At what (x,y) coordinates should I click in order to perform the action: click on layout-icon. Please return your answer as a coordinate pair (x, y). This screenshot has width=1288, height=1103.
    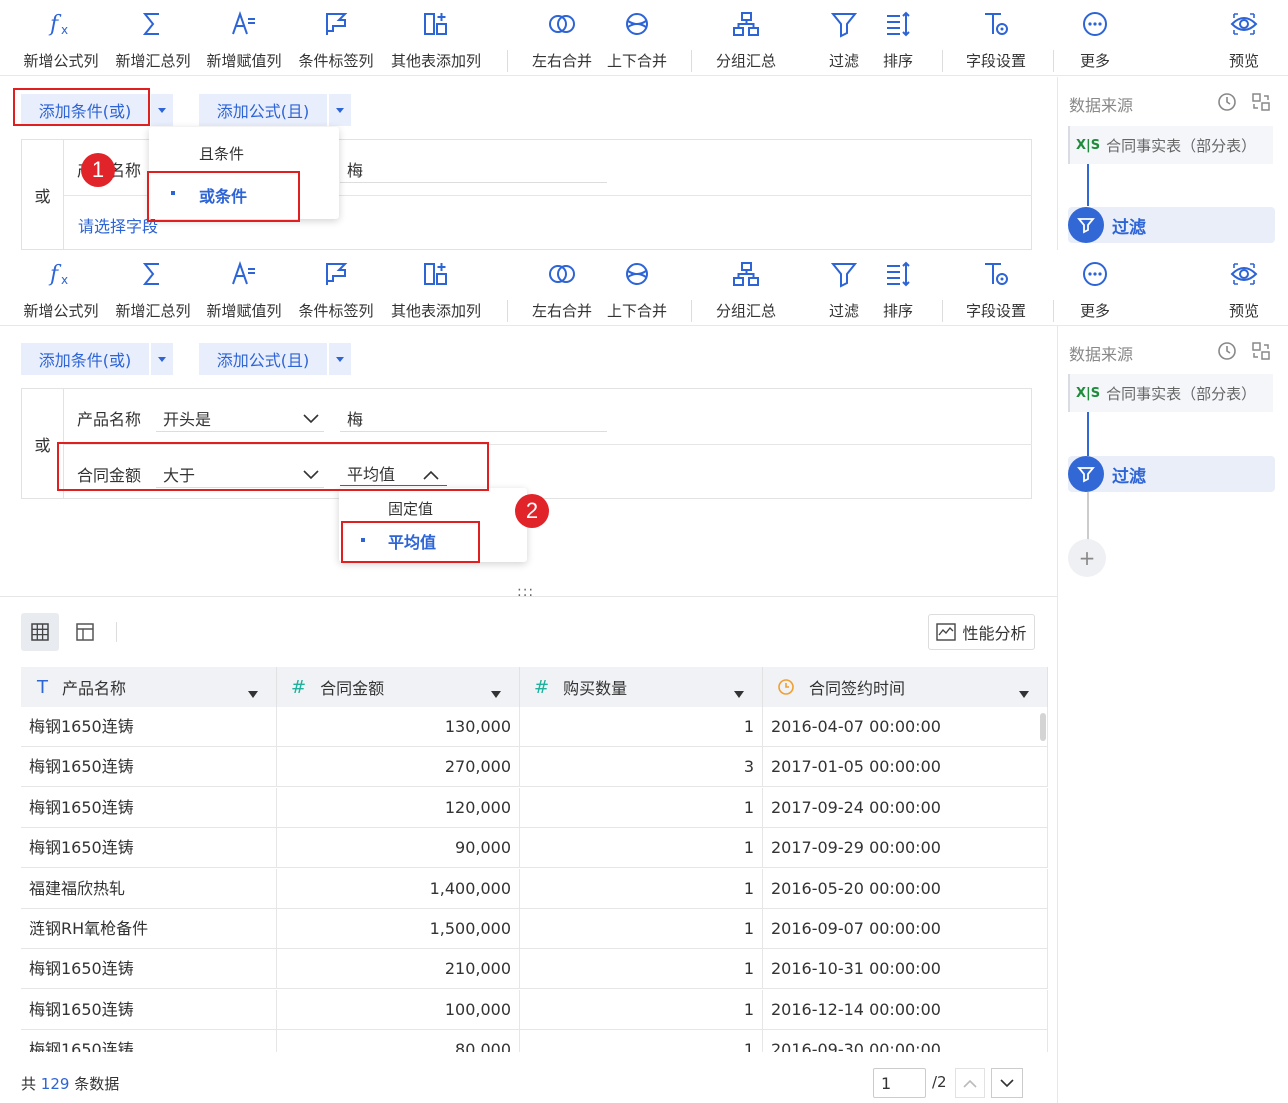
    Looking at the image, I should click on (85, 632).